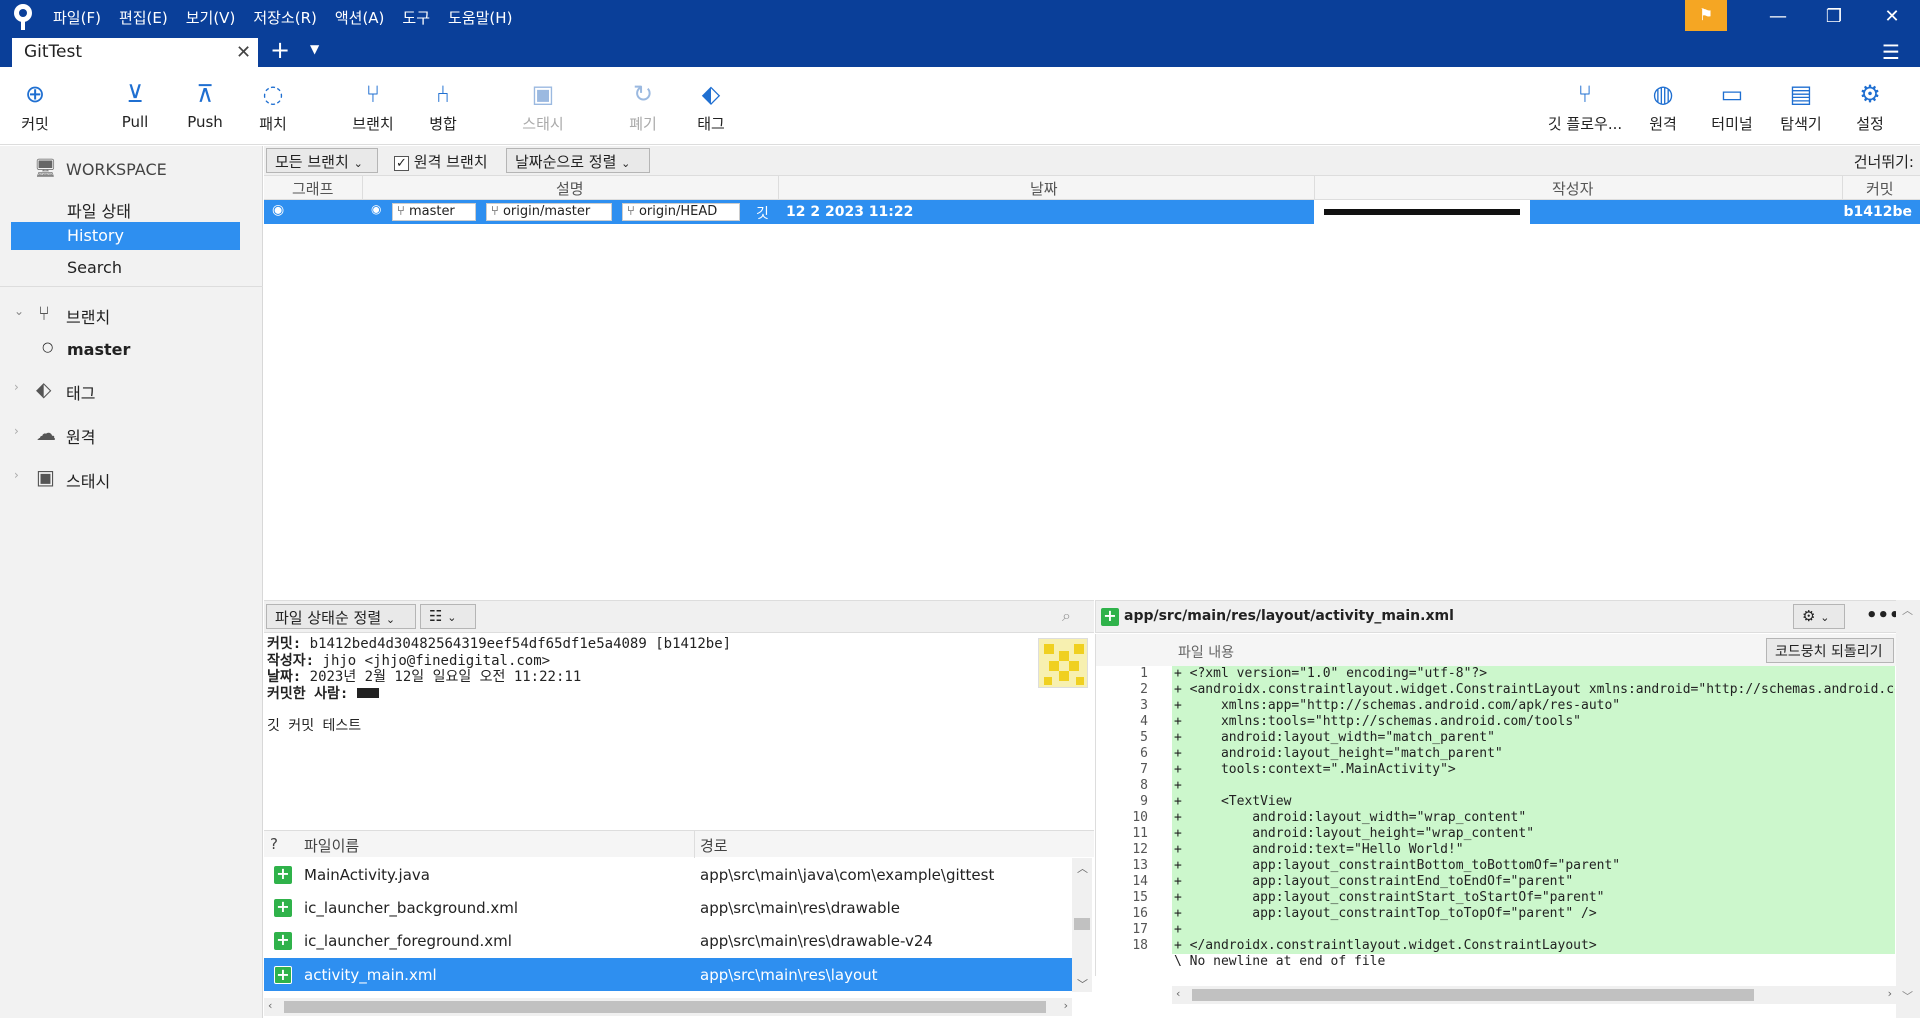 This screenshot has height=1018, width=1920. Describe the element at coordinates (1533, 754) in the screenshot. I see `diff-line-text: + android:layout_height="match_parent"` at that location.